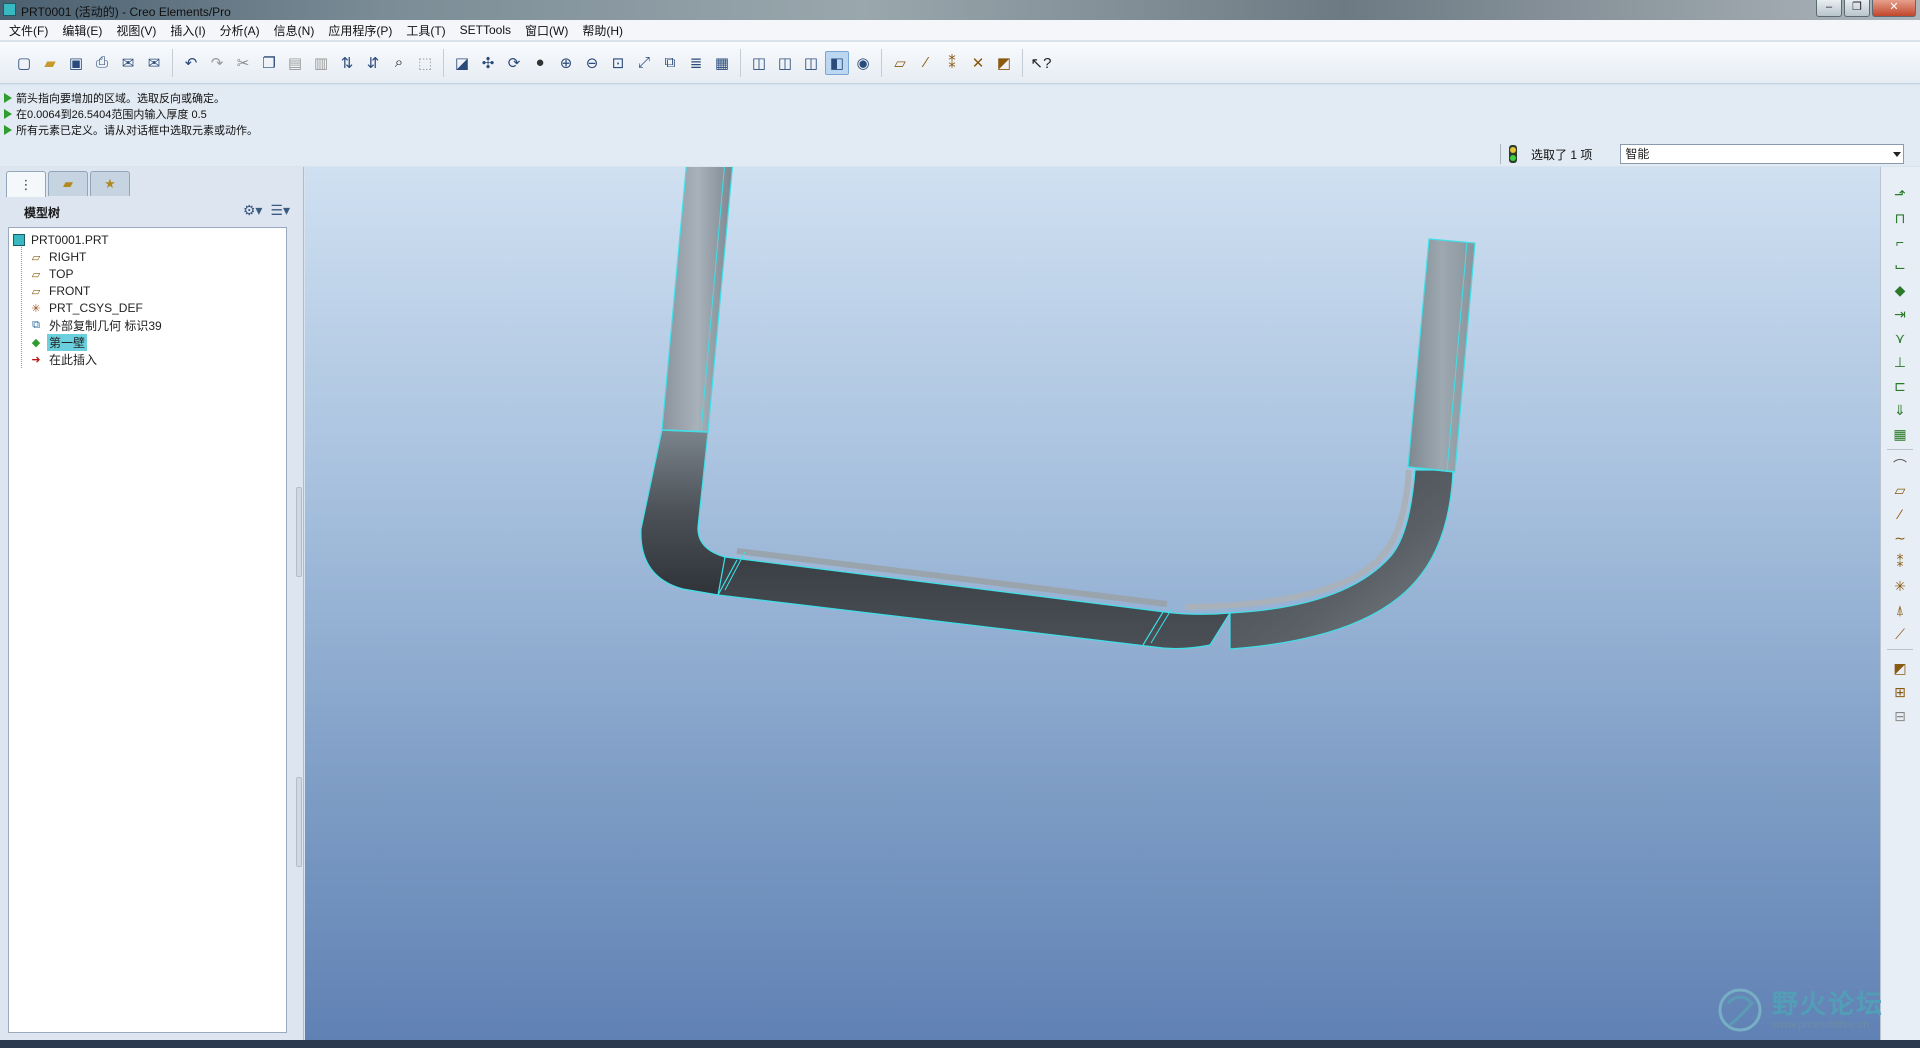 Image resolution: width=1920 pixels, height=1048 pixels. What do you see at coordinates (1900, 386) in the screenshot?
I see `unbend-icon: ⊏` at bounding box center [1900, 386].